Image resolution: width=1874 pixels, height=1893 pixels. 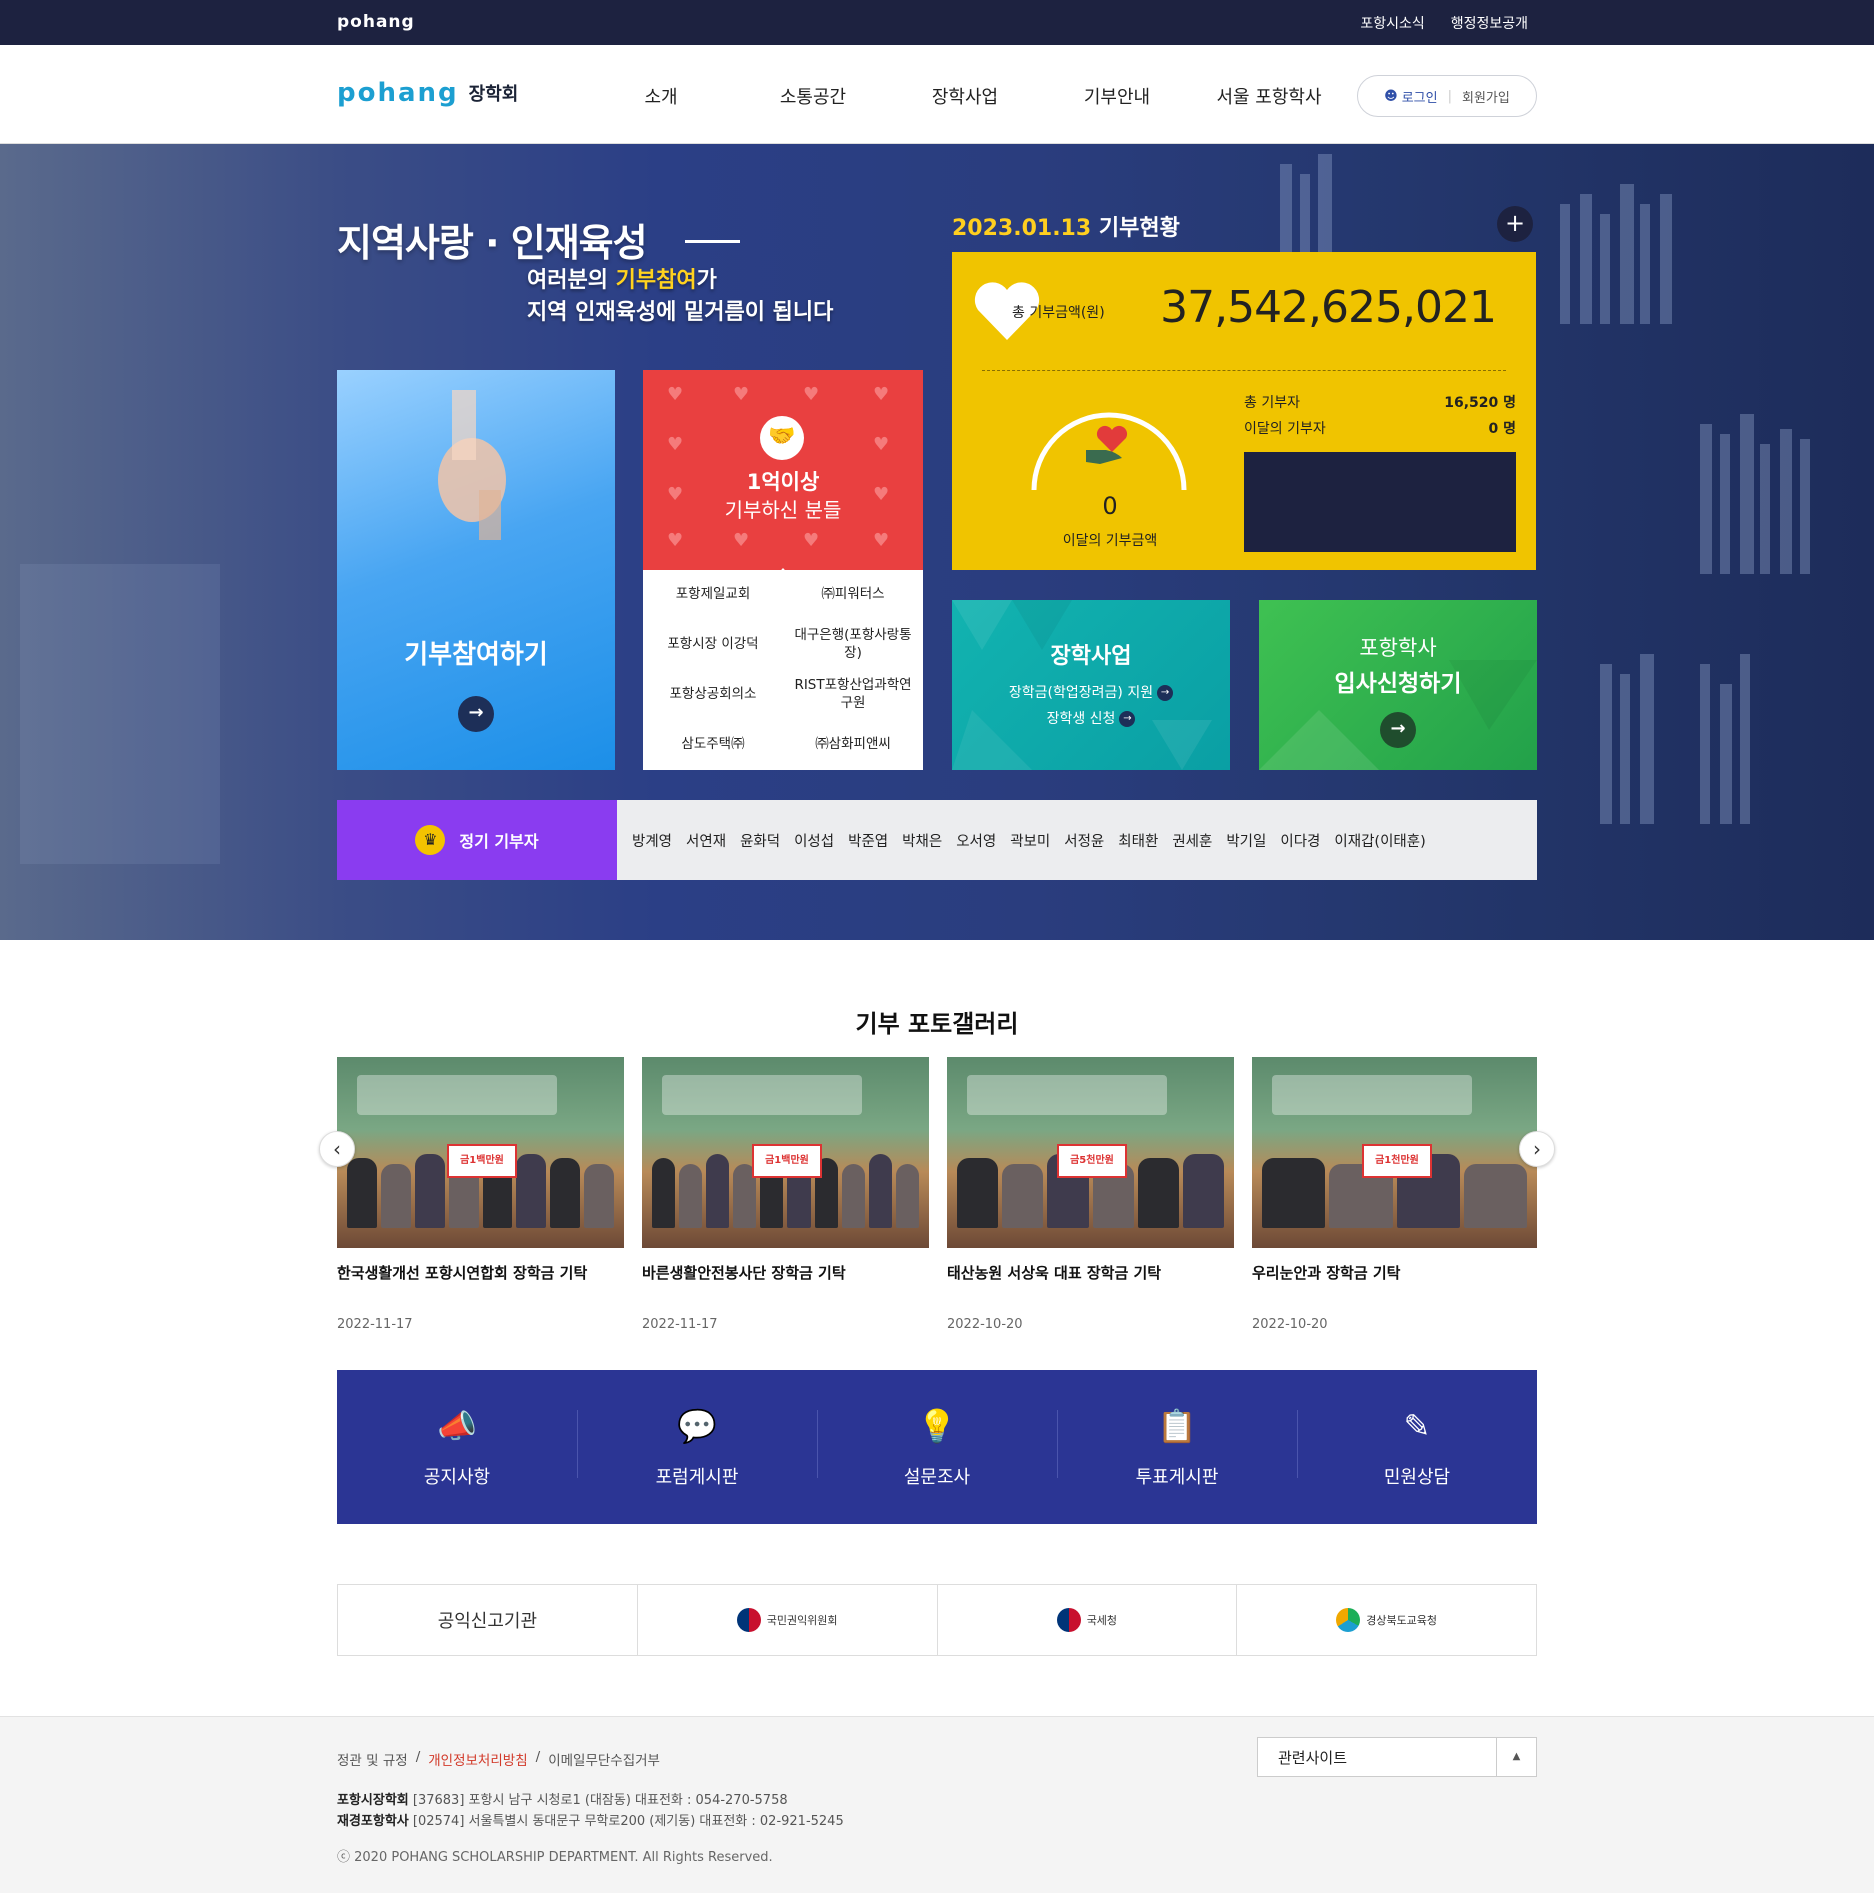 I want to click on total-donors-value: 16,520 명, so click(x=1480, y=403).